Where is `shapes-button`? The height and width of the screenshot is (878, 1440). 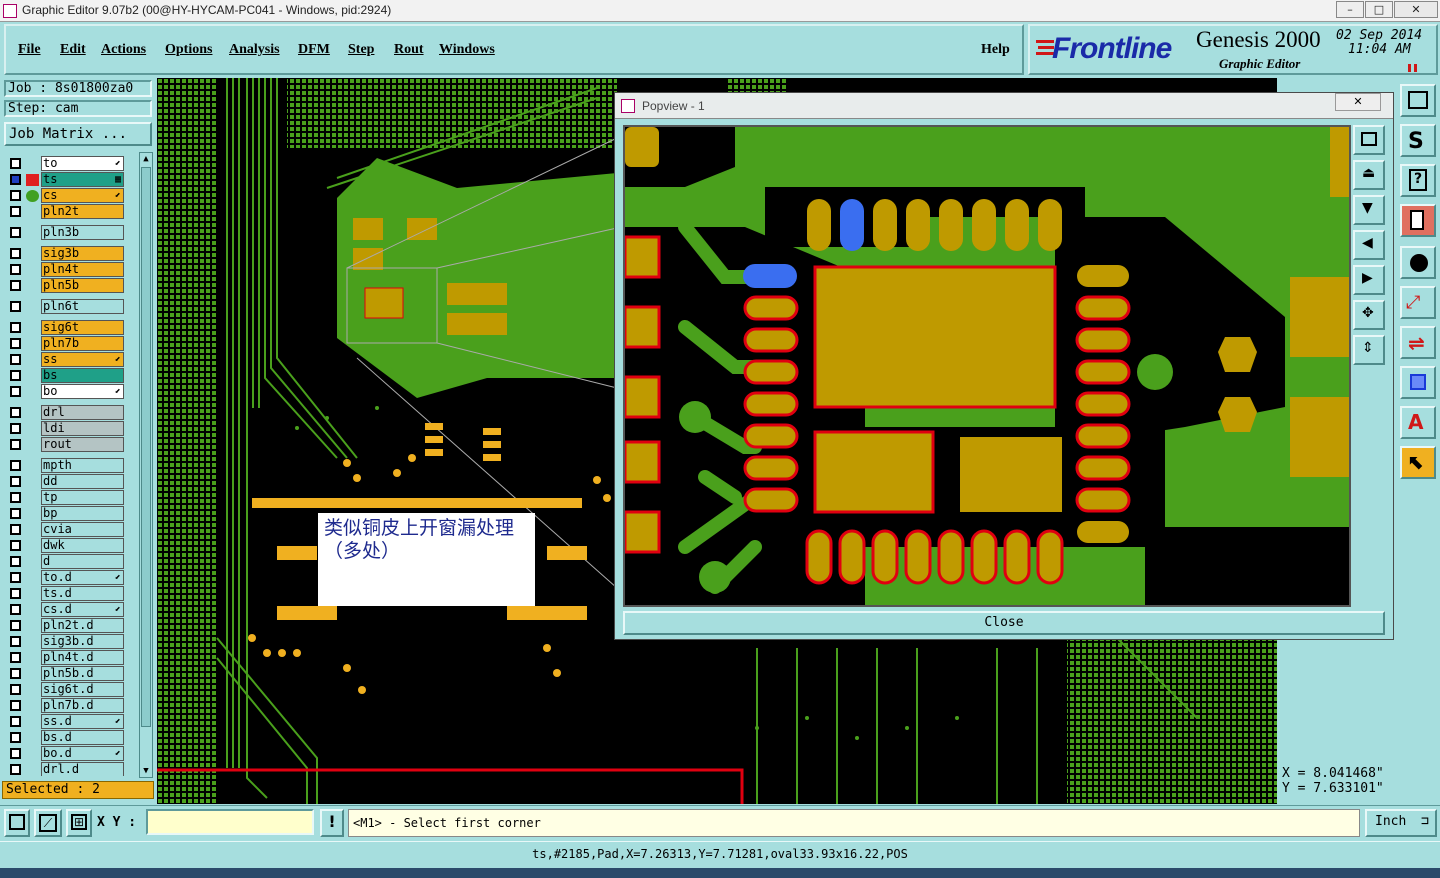
shapes-button is located at coordinates (1418, 382).